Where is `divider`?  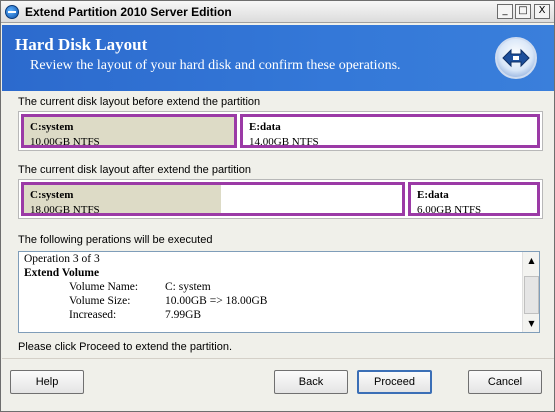 divider is located at coordinates (278, 358).